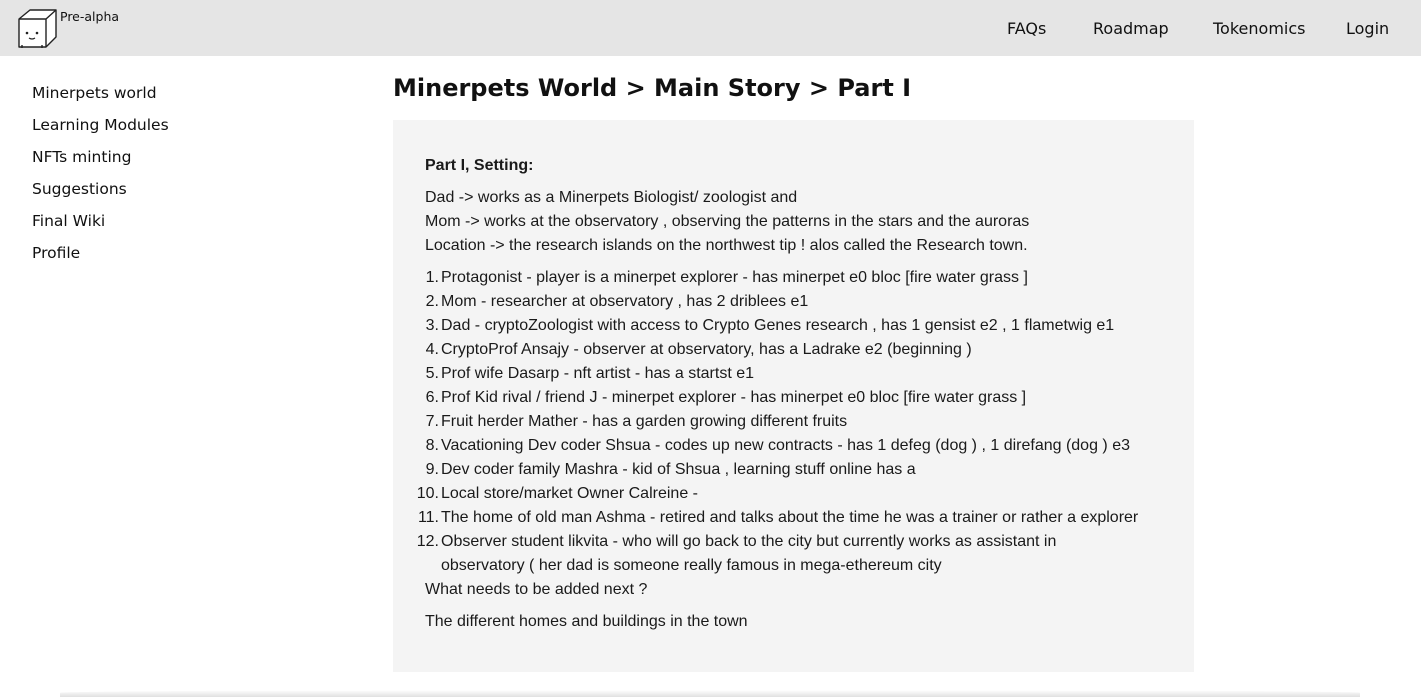 The image size is (1421, 697). I want to click on sidebar-item-suggestions: Suggestions, so click(100, 194).